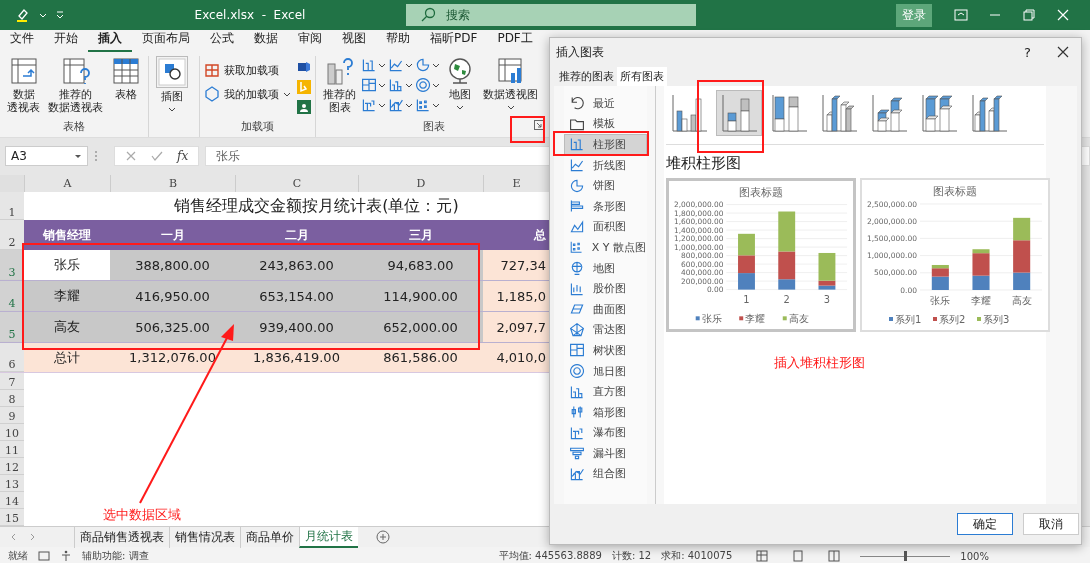  I want to click on ribbon-button: 地图, so click(460, 83).